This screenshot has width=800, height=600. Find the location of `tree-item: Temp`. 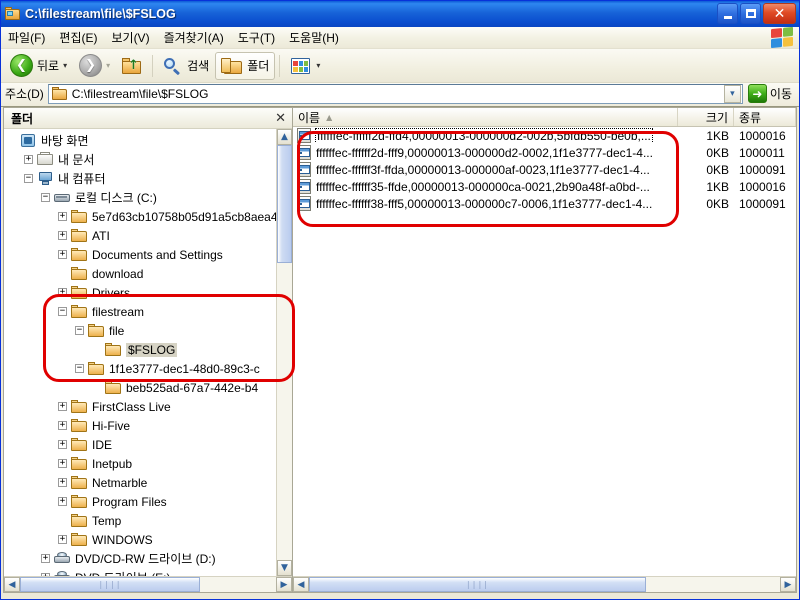

tree-item: Temp is located at coordinates (141, 520).